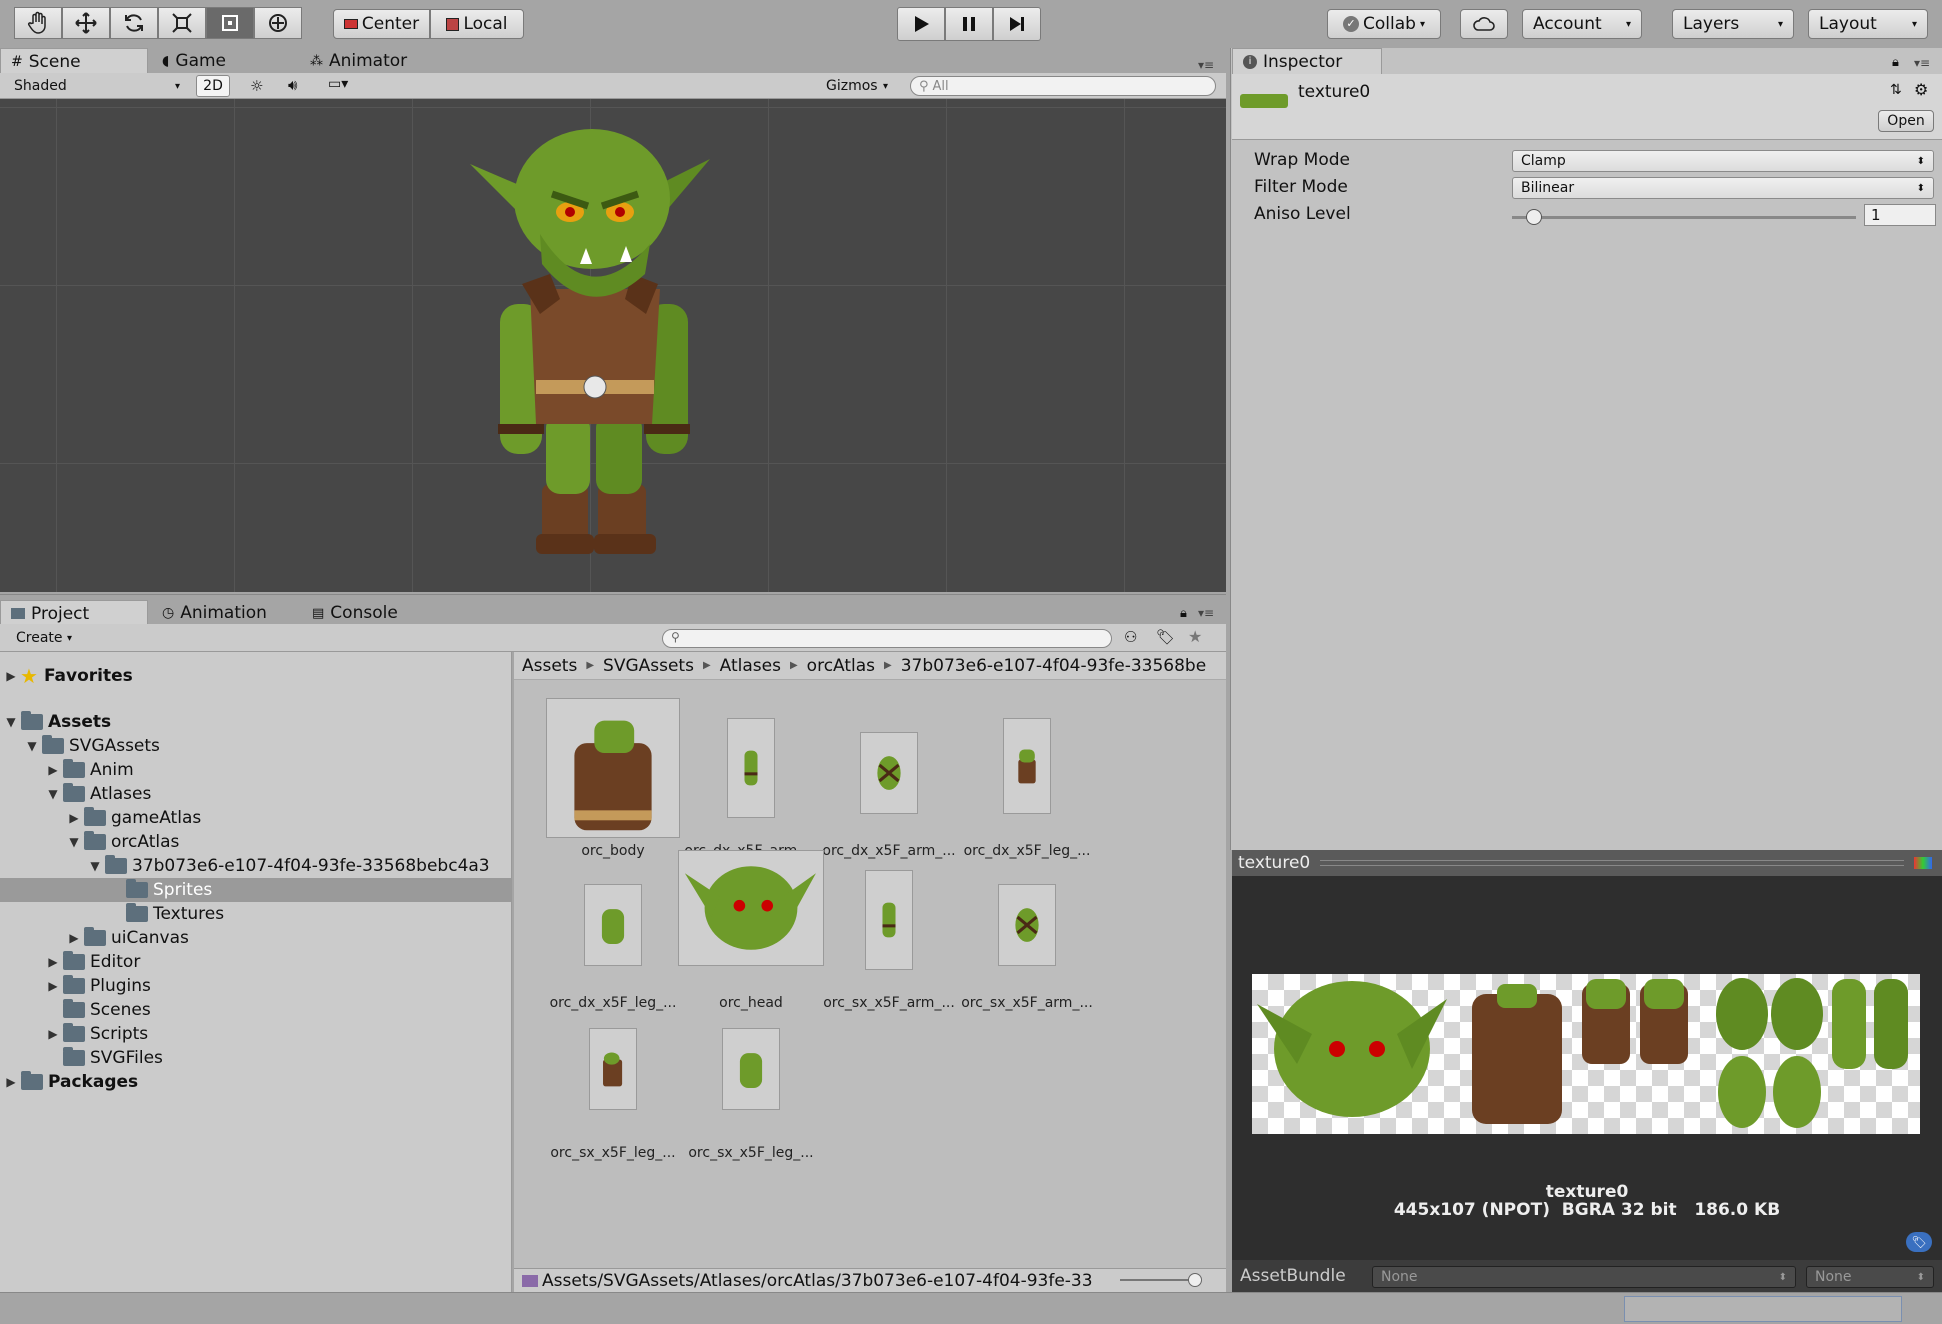 The image size is (1942, 1324). I want to click on pivot-center-button: Center, so click(381, 24).